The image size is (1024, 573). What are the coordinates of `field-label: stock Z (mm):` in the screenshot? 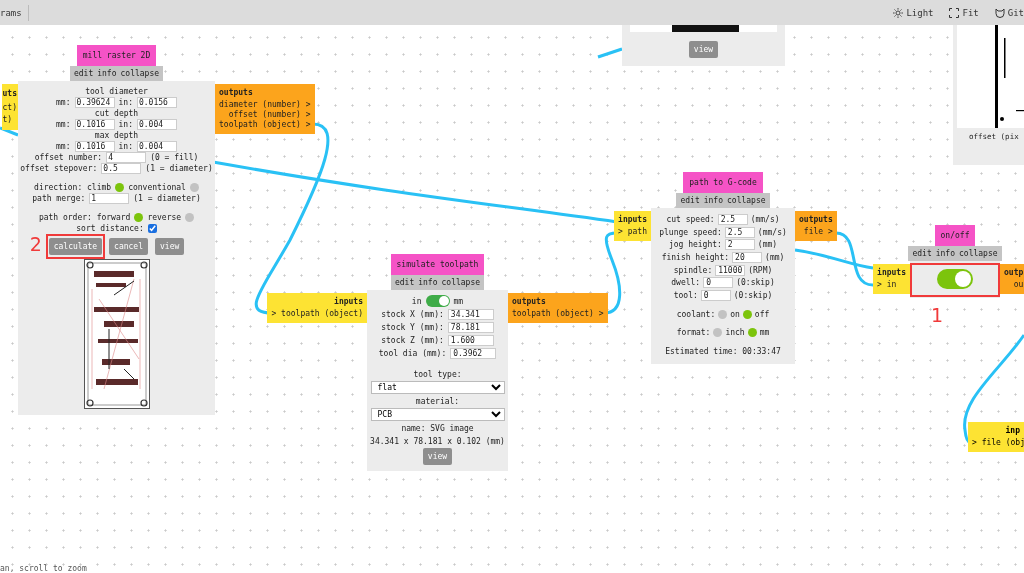 It's located at (412, 340).